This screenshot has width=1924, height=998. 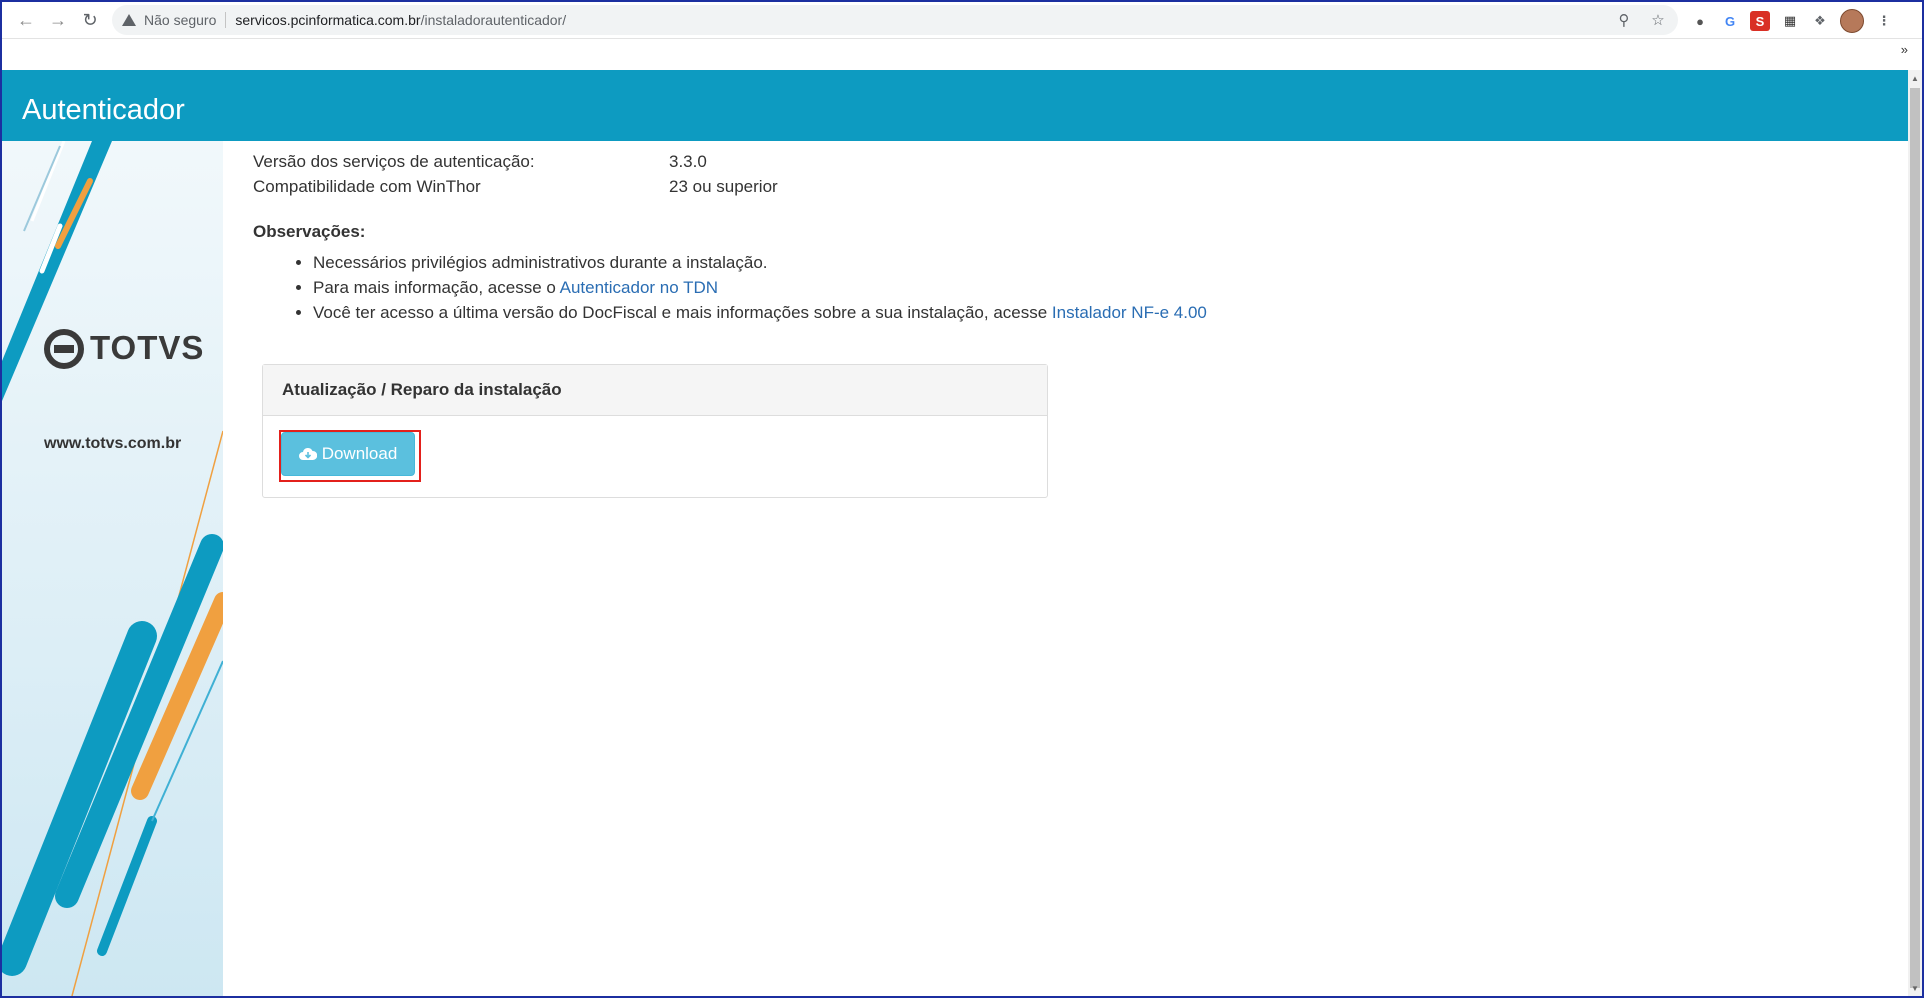 I want to click on info-label: Versão dos serviços de autenticação:, so click(x=394, y=161).